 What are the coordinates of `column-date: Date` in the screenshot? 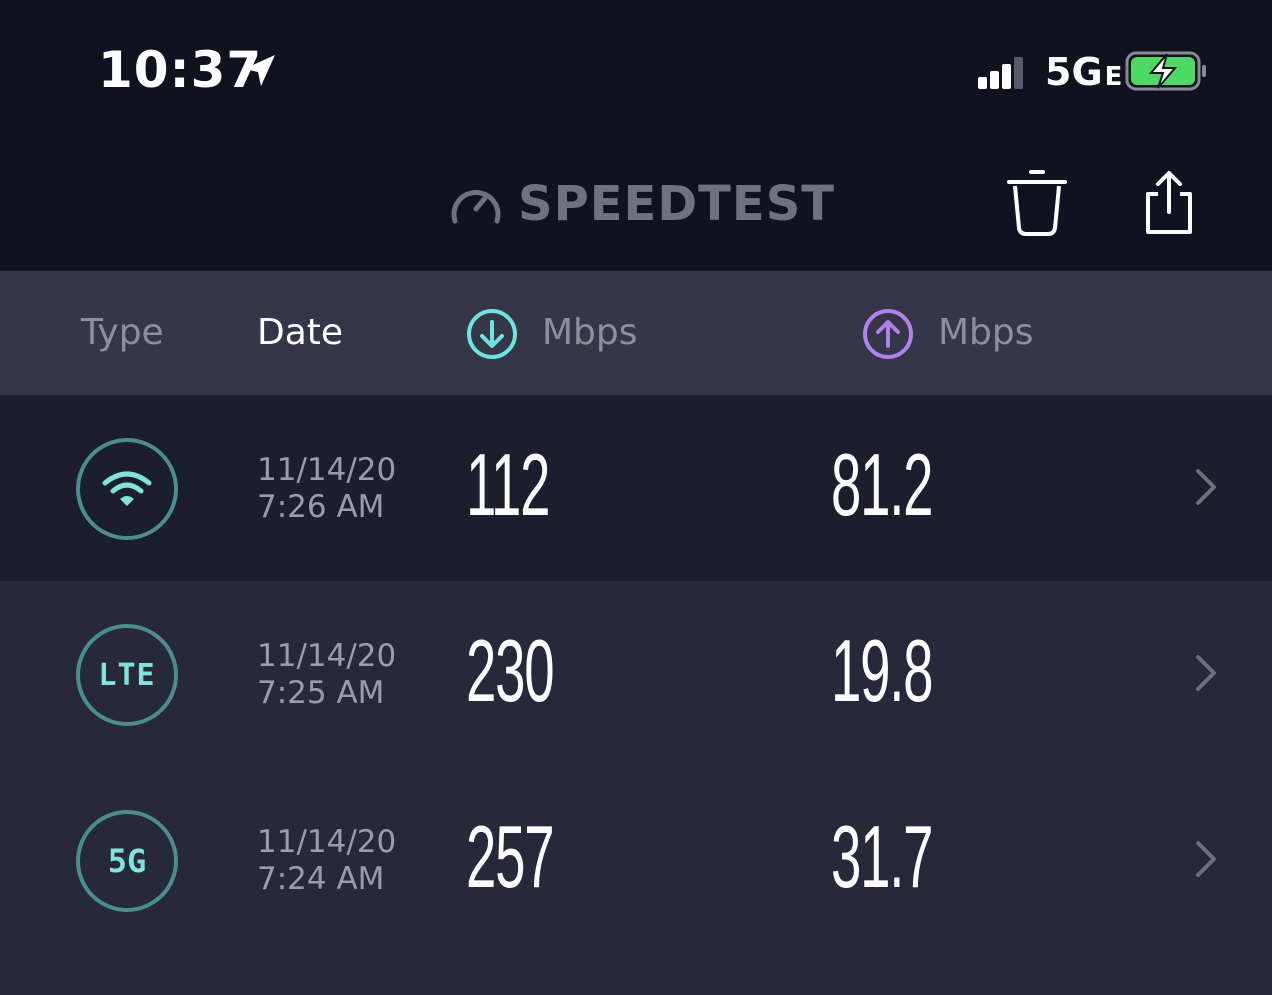 It's located at (300, 333).